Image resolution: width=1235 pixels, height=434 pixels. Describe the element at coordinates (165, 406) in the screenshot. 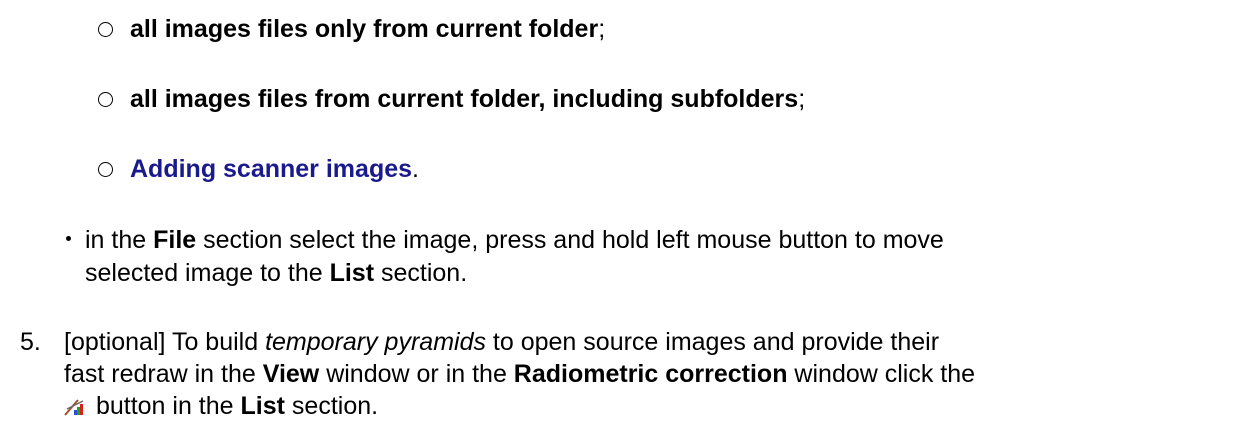

I see `text: button in the` at that location.